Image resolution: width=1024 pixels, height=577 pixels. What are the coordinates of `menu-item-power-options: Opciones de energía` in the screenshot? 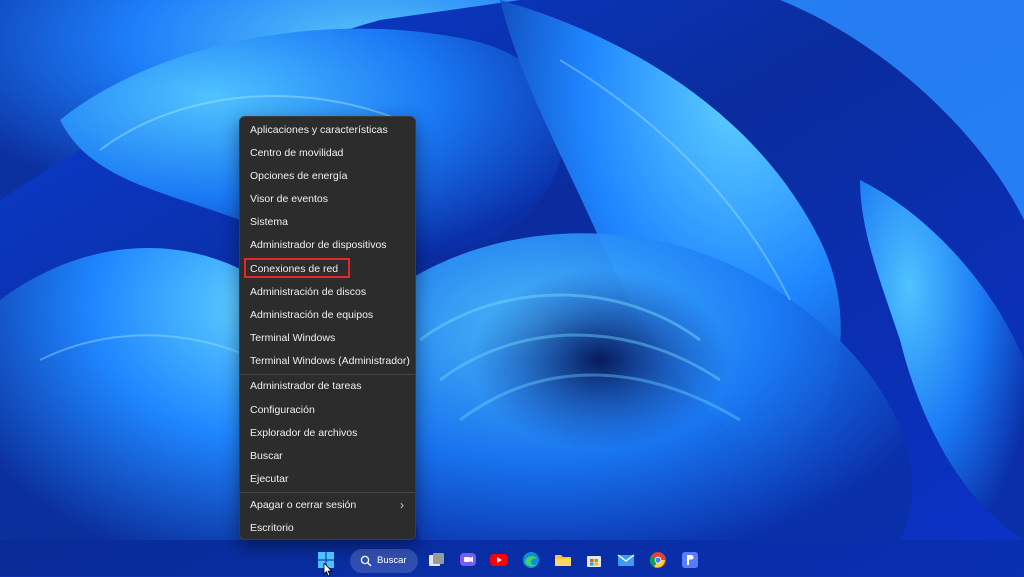 It's located at (327, 176).